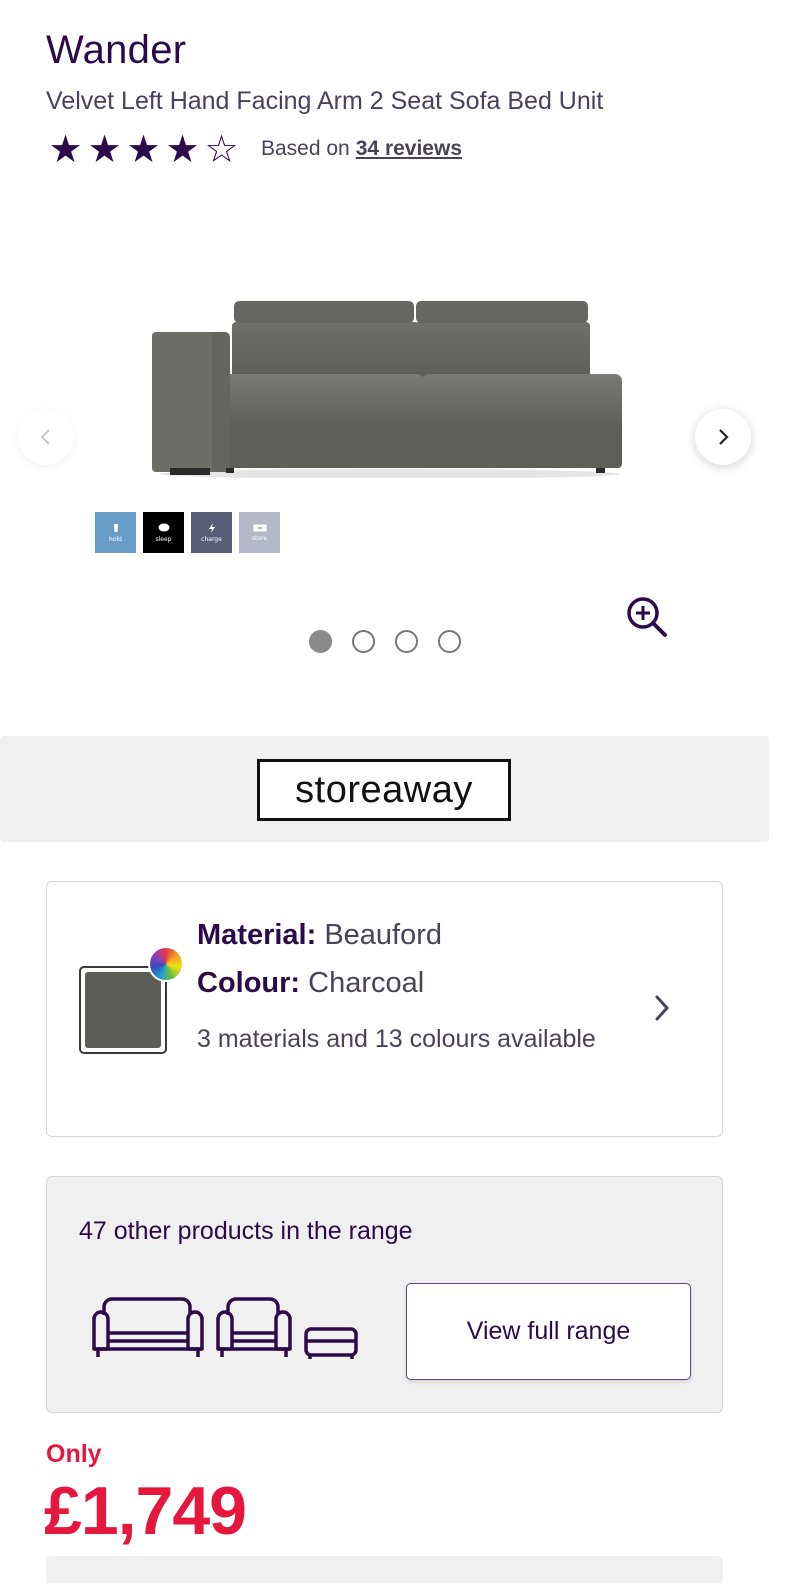 The image size is (811, 1583). I want to click on view-full-range-button: View full range, so click(548, 1331).